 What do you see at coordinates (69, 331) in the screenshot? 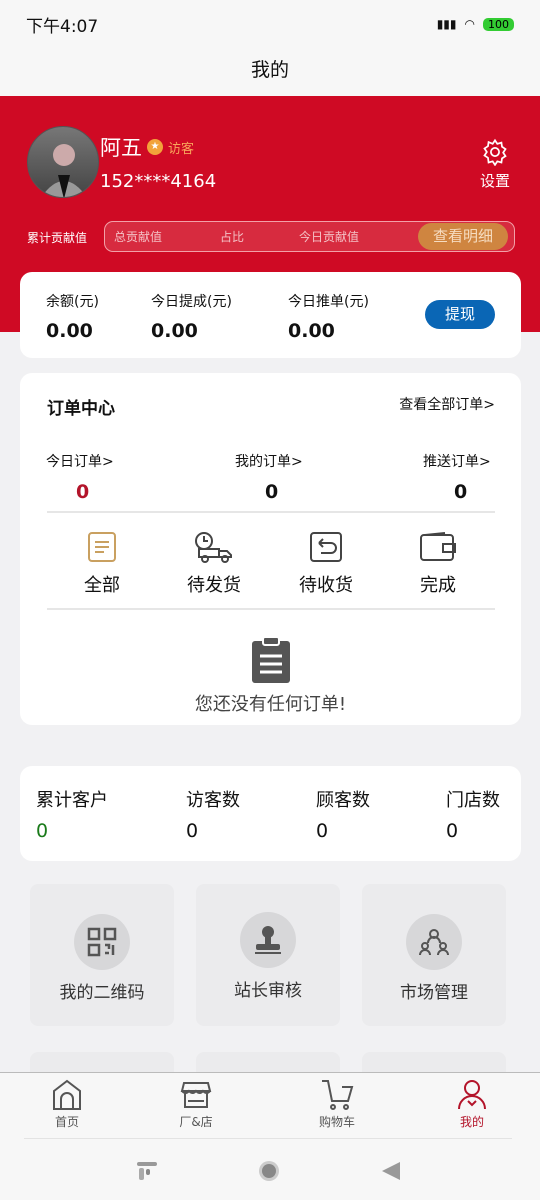
I see `balance-value: 0.00` at bounding box center [69, 331].